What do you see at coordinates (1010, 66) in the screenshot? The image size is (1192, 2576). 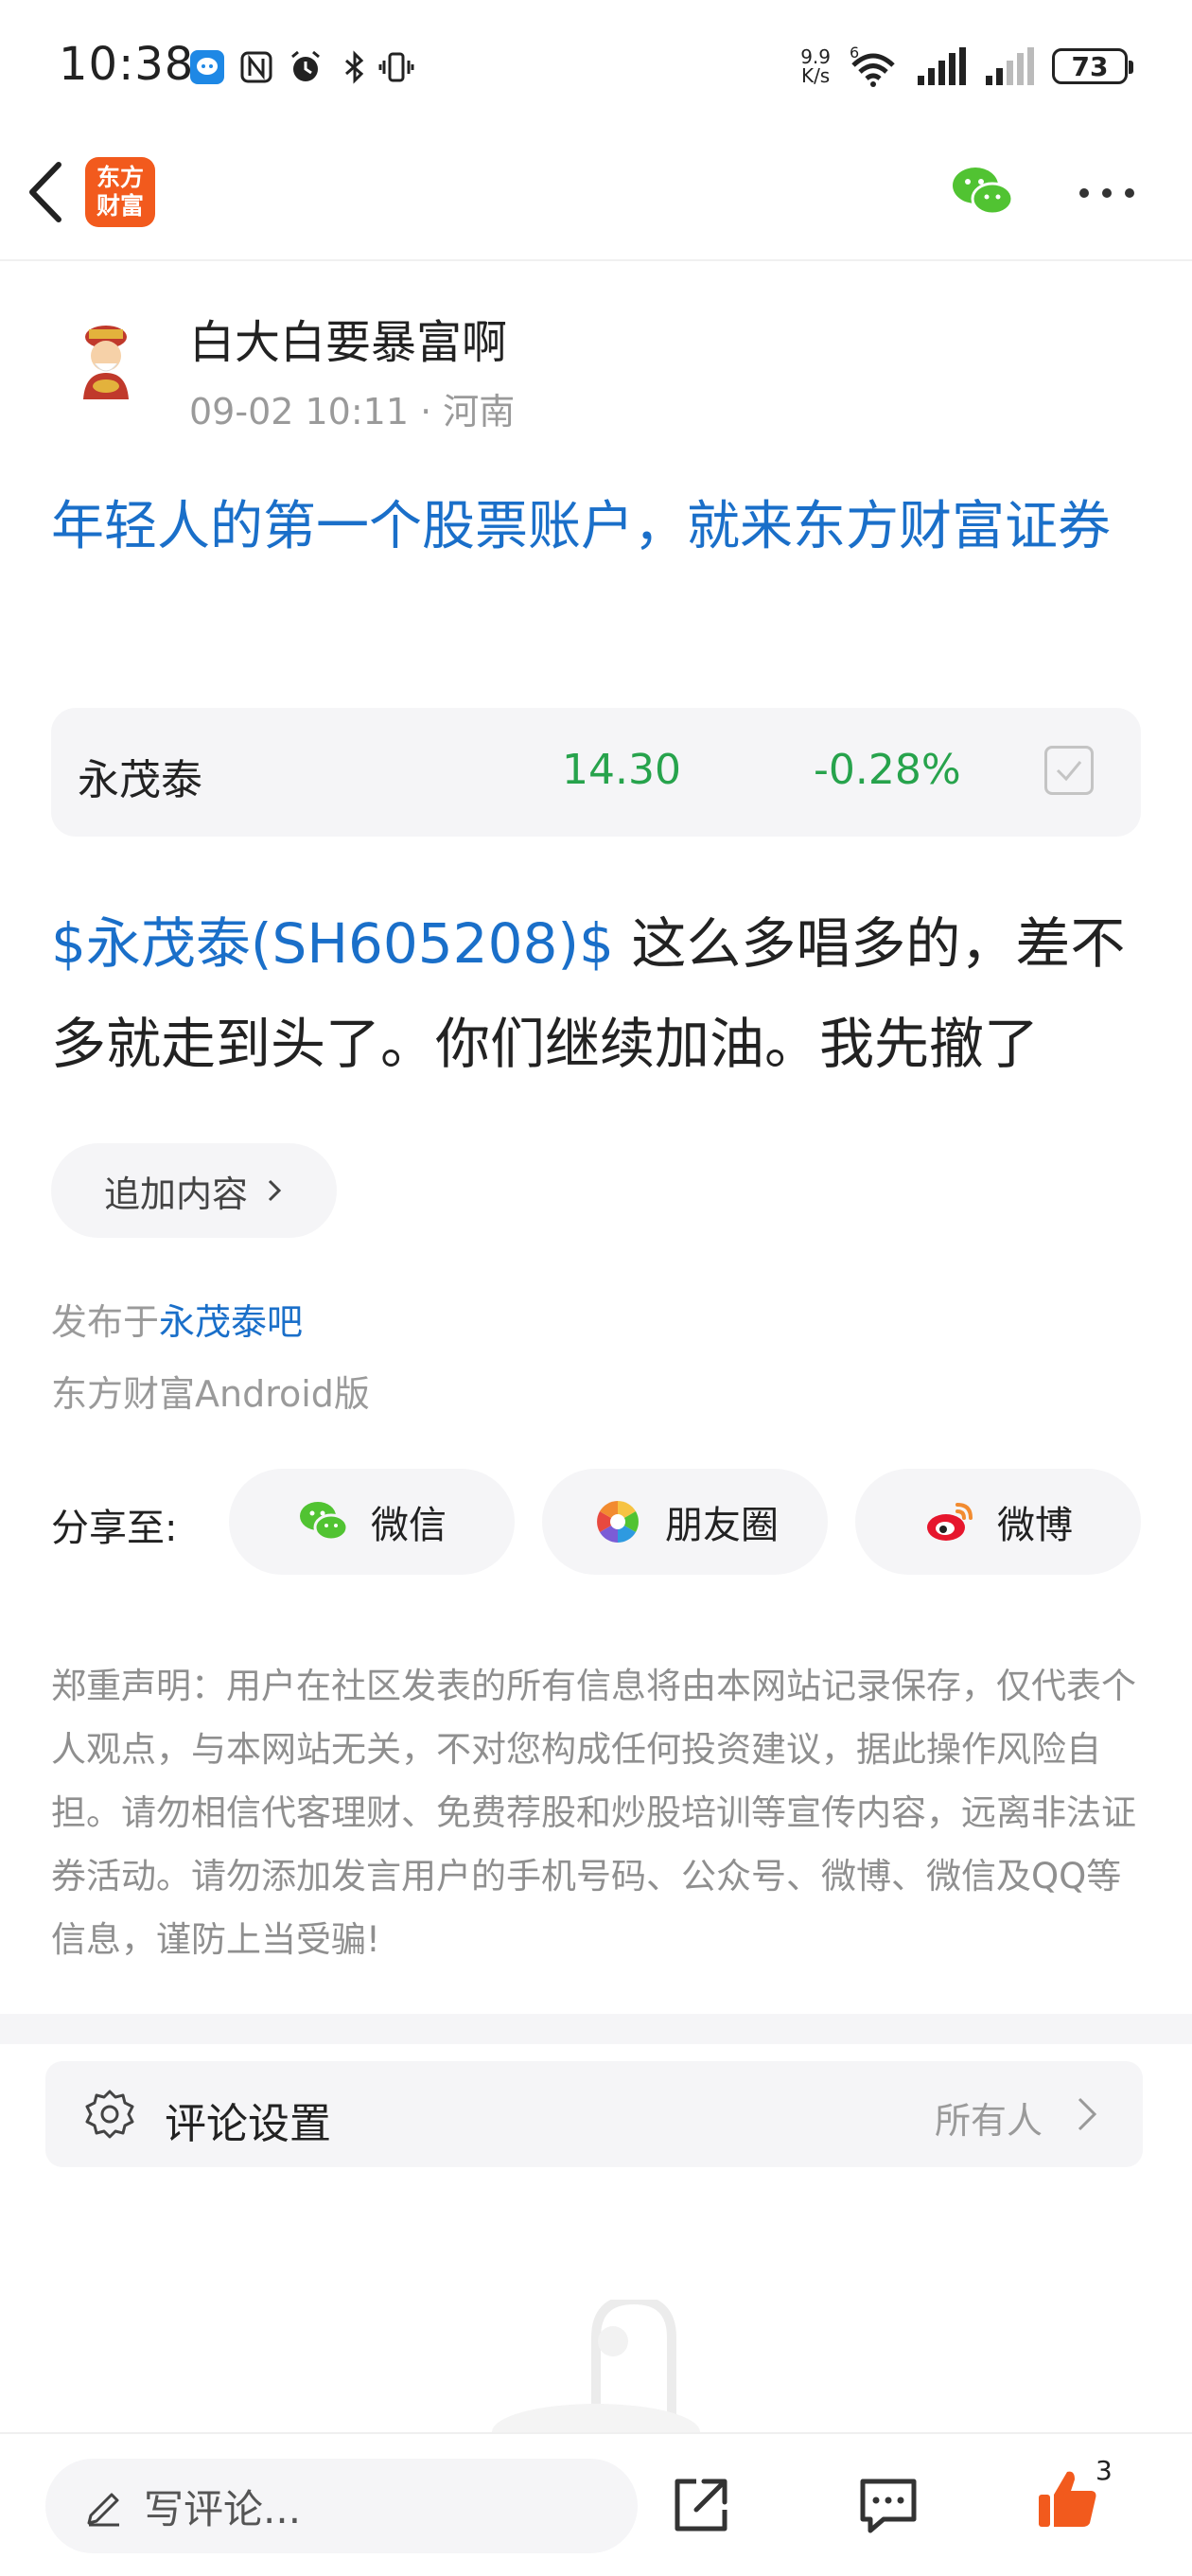 I see `signal-strength-2-icon` at bounding box center [1010, 66].